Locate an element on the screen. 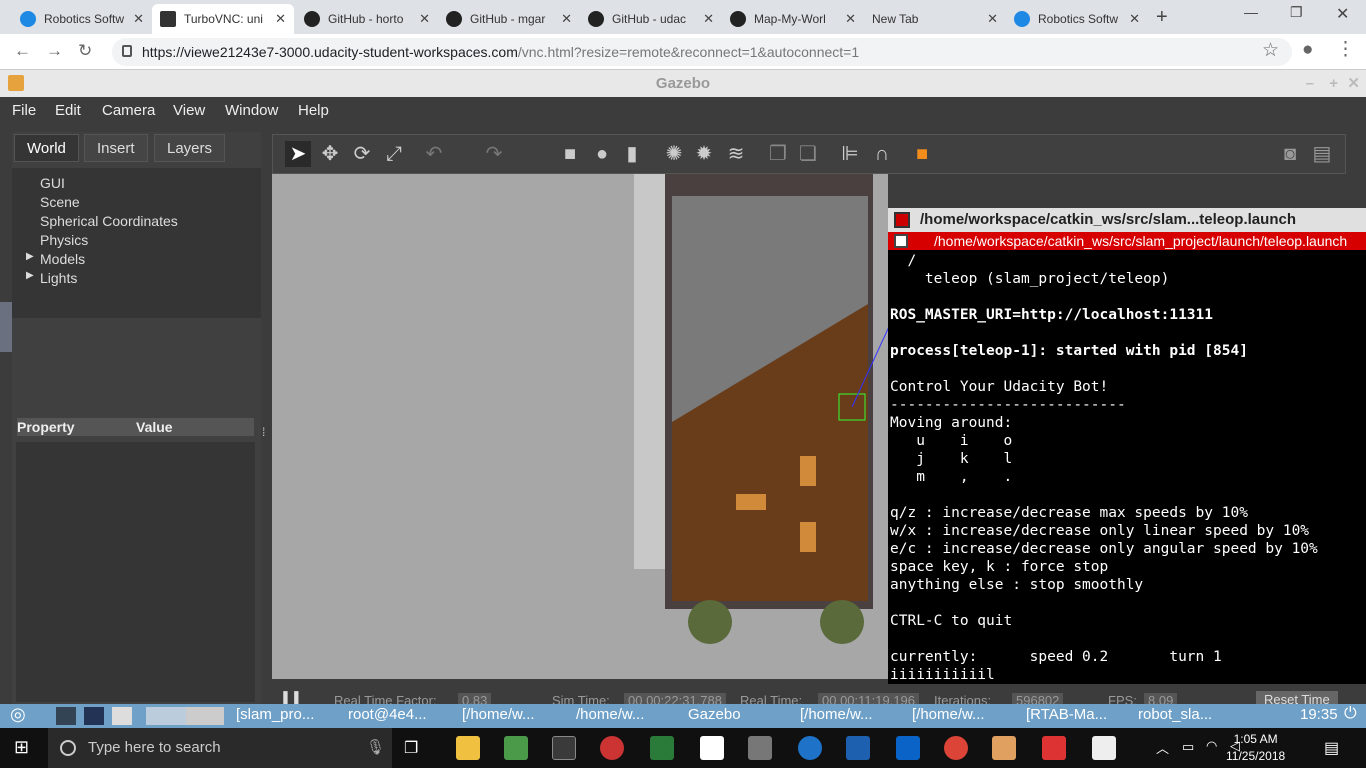  scale-mode-icon: ⤢ is located at coordinates (394, 154).